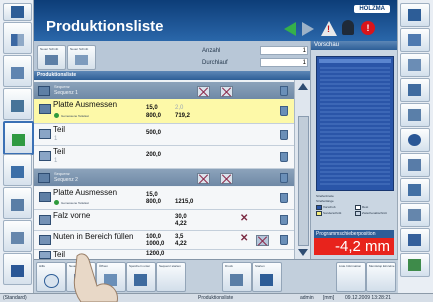 The height and width of the screenshot is (302, 433). I want to click on board-preview, so click(355, 123).